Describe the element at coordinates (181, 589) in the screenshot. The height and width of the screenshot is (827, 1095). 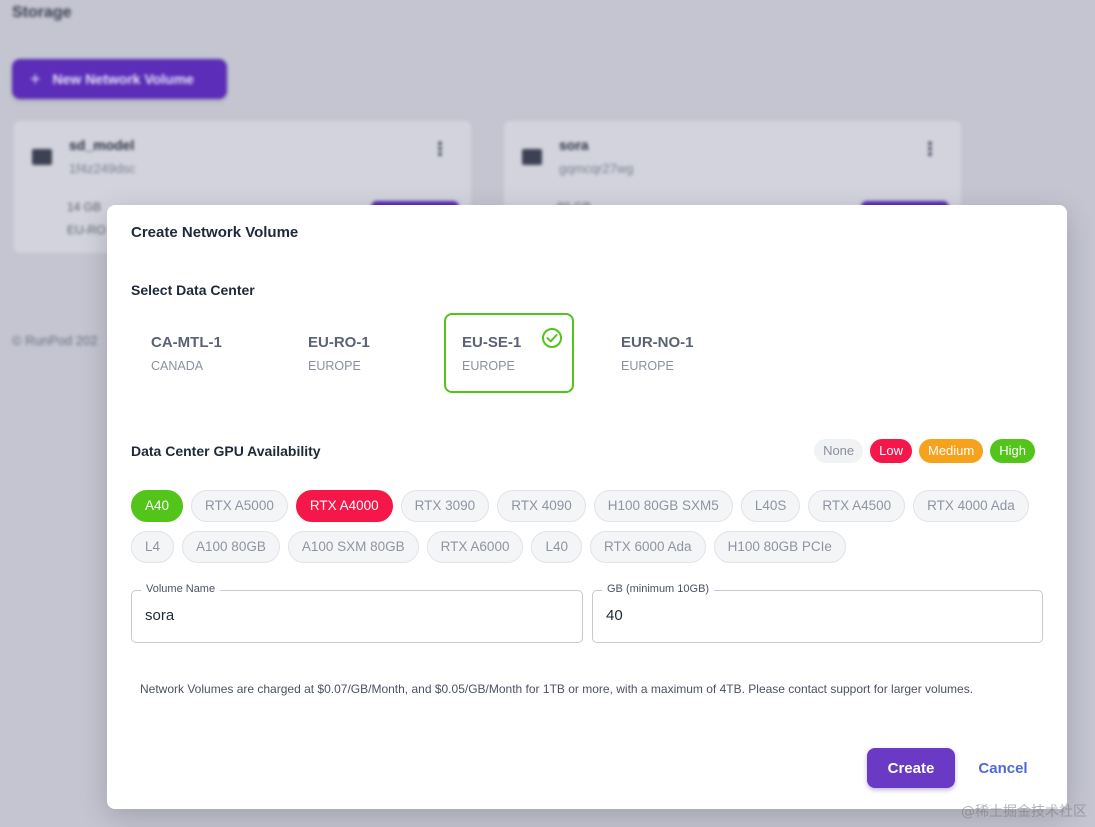
I see `volume-name-label: Volume Name` at that location.